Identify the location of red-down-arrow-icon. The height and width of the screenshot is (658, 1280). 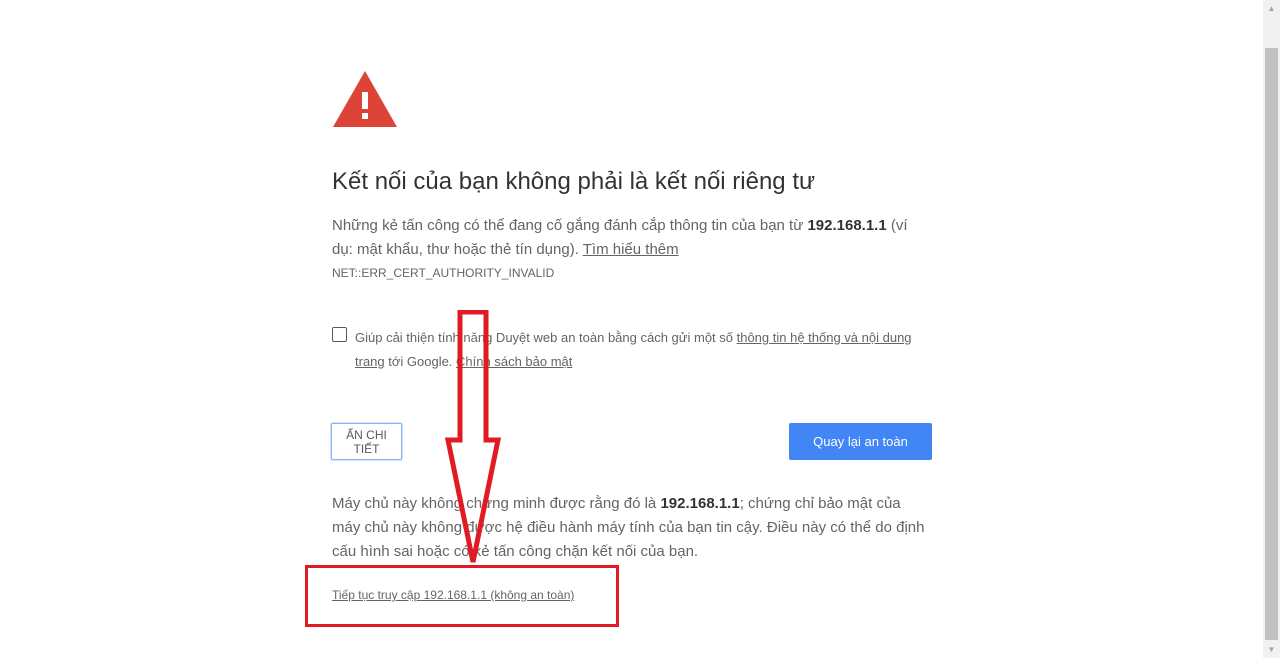
(473, 436).